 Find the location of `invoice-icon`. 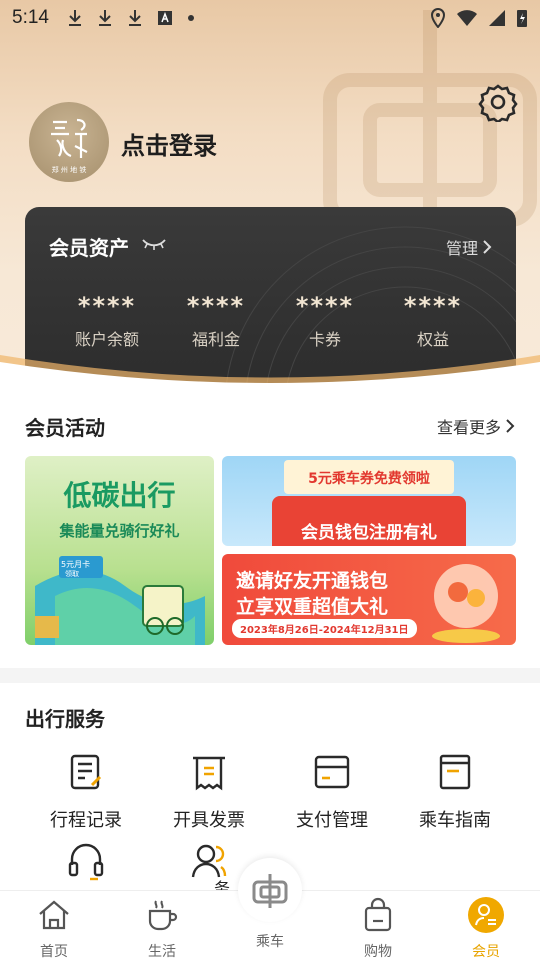

invoice-icon is located at coordinates (209, 773).